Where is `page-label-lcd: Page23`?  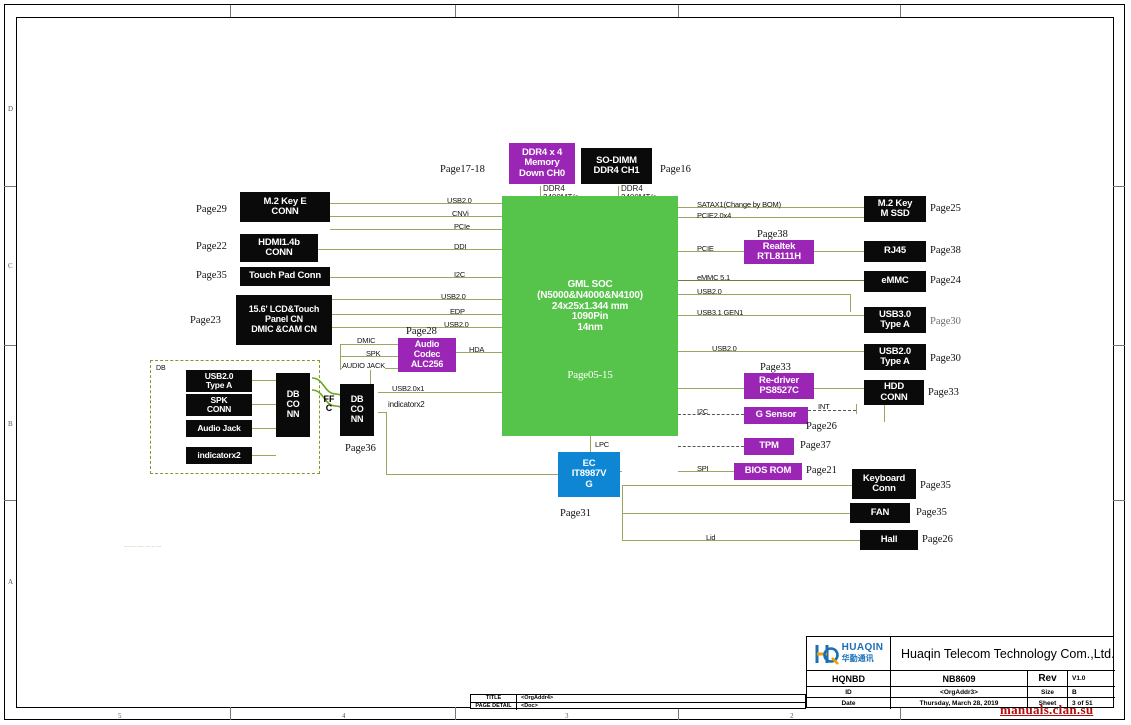
page-label-lcd: Page23 is located at coordinates (205, 320).